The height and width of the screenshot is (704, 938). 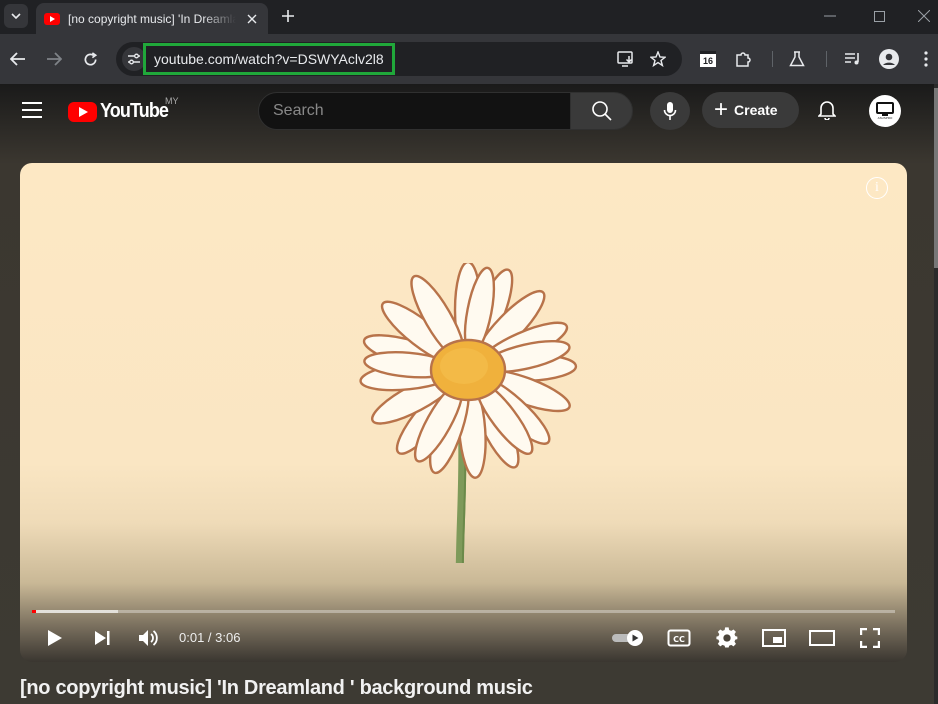 I want to click on minimize-icon, so click(x=830, y=16).